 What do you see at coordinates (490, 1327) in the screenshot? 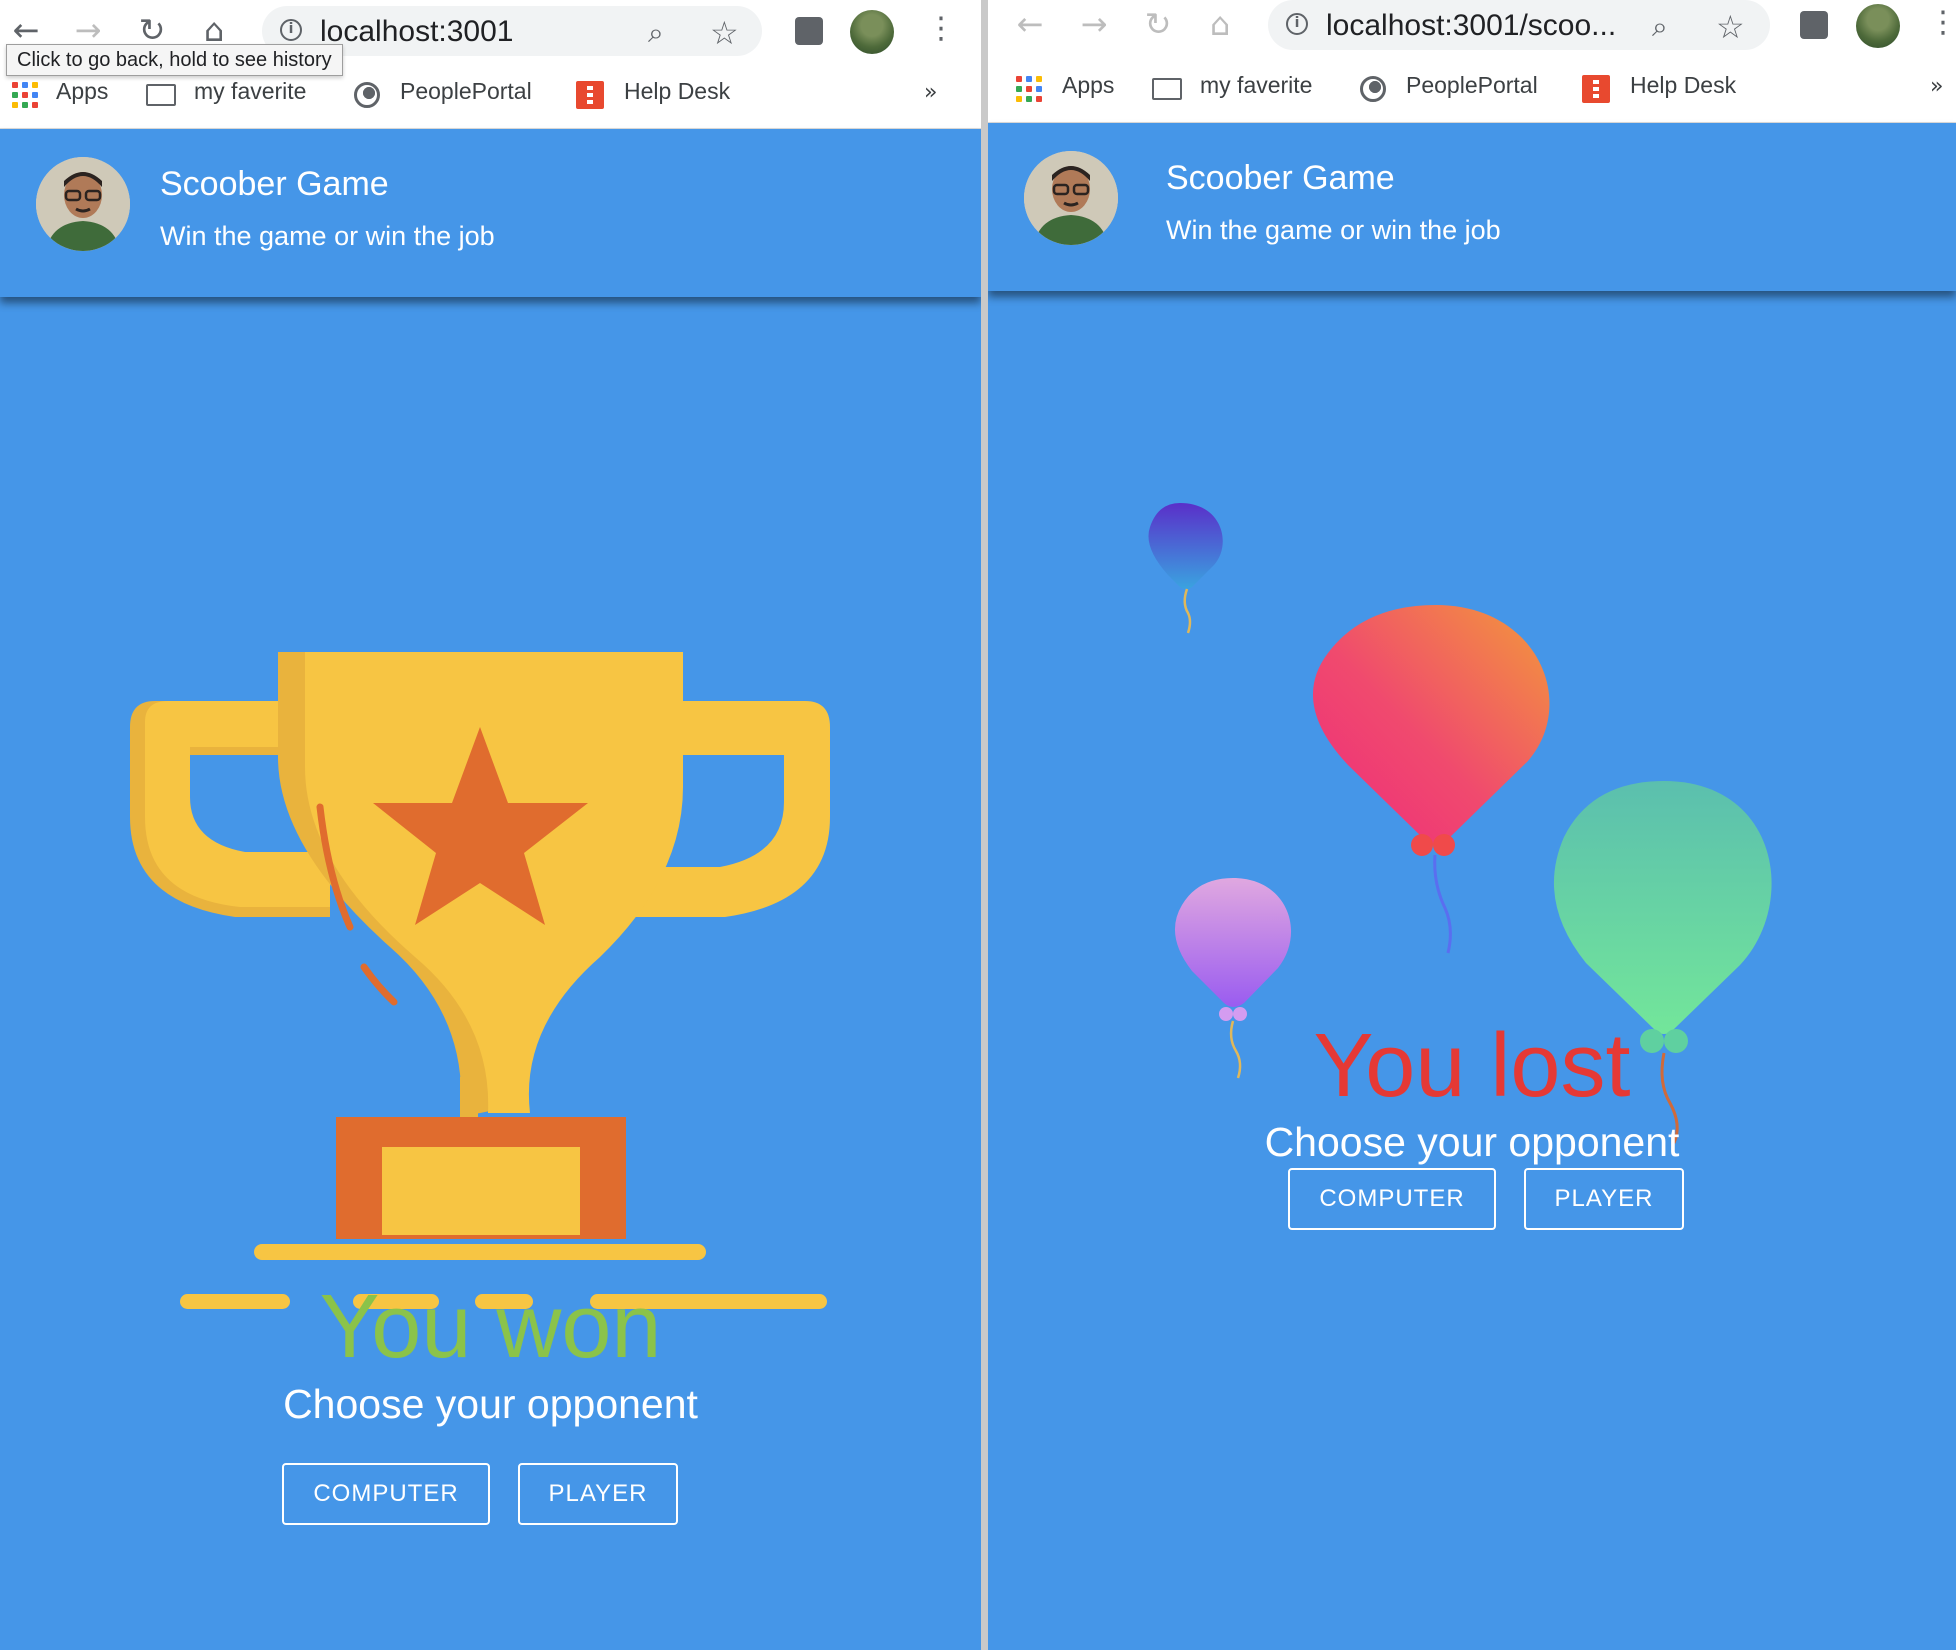
I see `result-text: You won` at bounding box center [490, 1327].